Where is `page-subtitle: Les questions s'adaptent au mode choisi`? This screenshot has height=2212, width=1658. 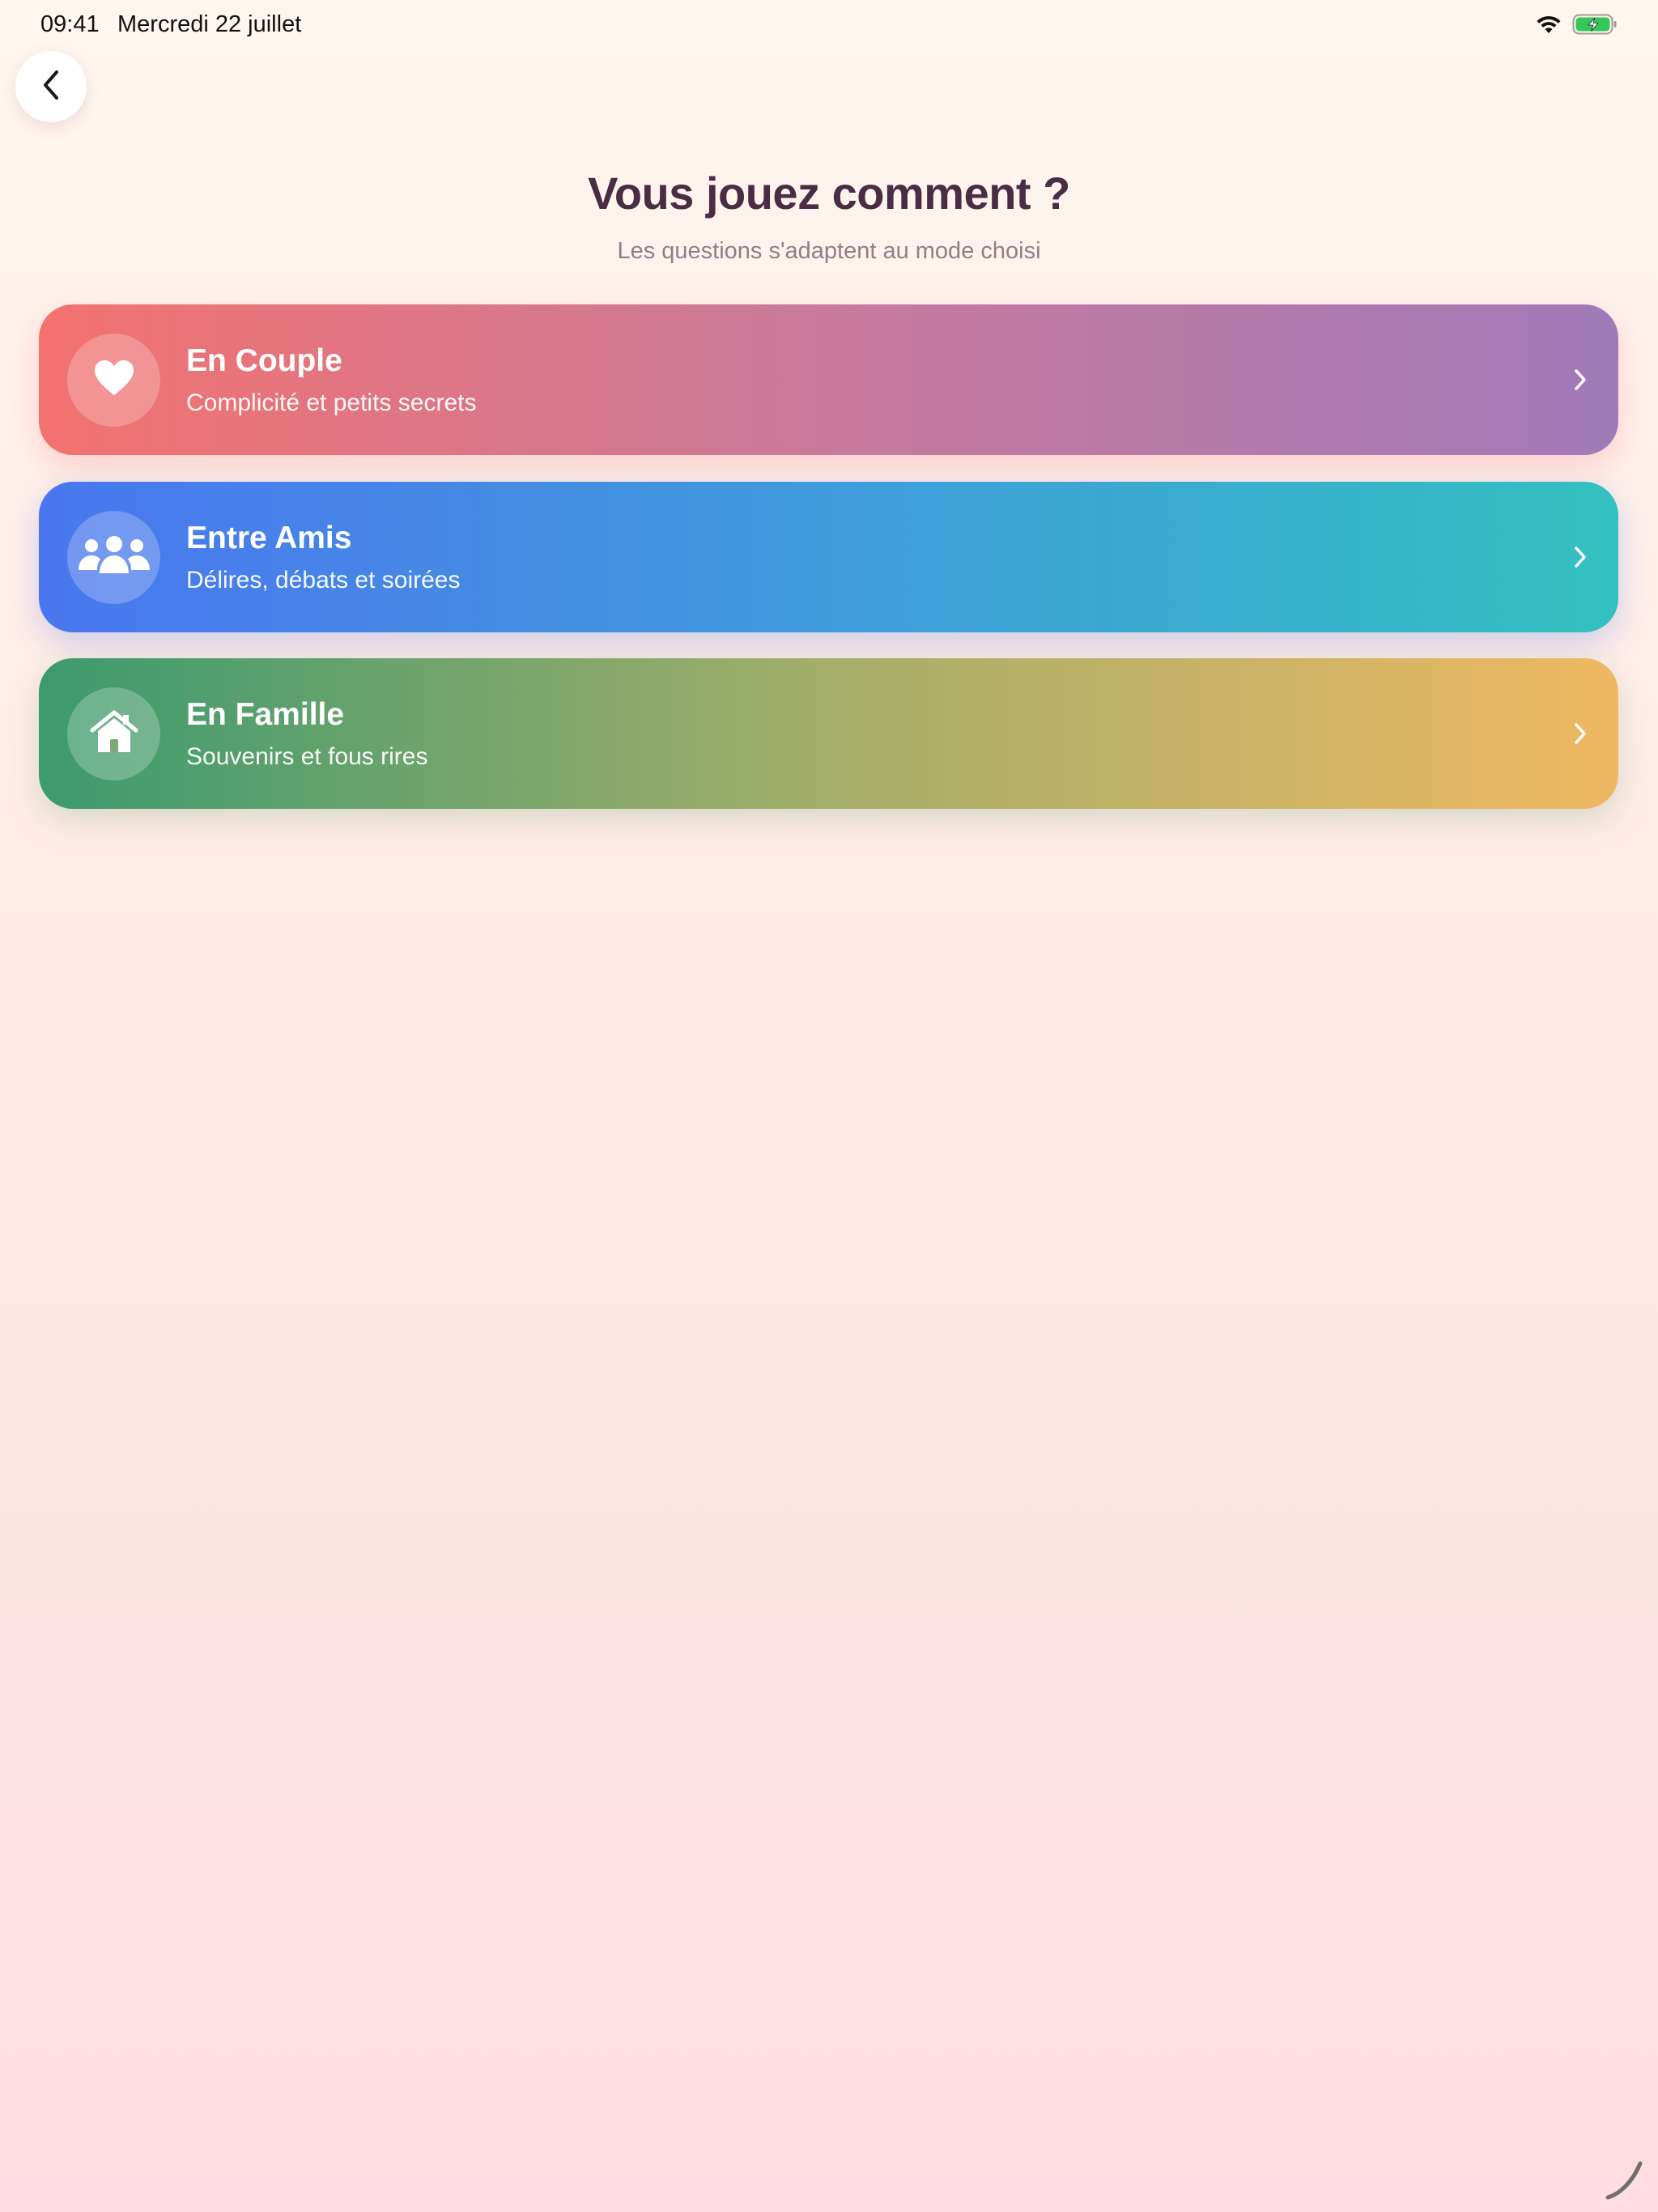 page-subtitle: Les questions s'adaptent au mode choisi is located at coordinates (829, 251).